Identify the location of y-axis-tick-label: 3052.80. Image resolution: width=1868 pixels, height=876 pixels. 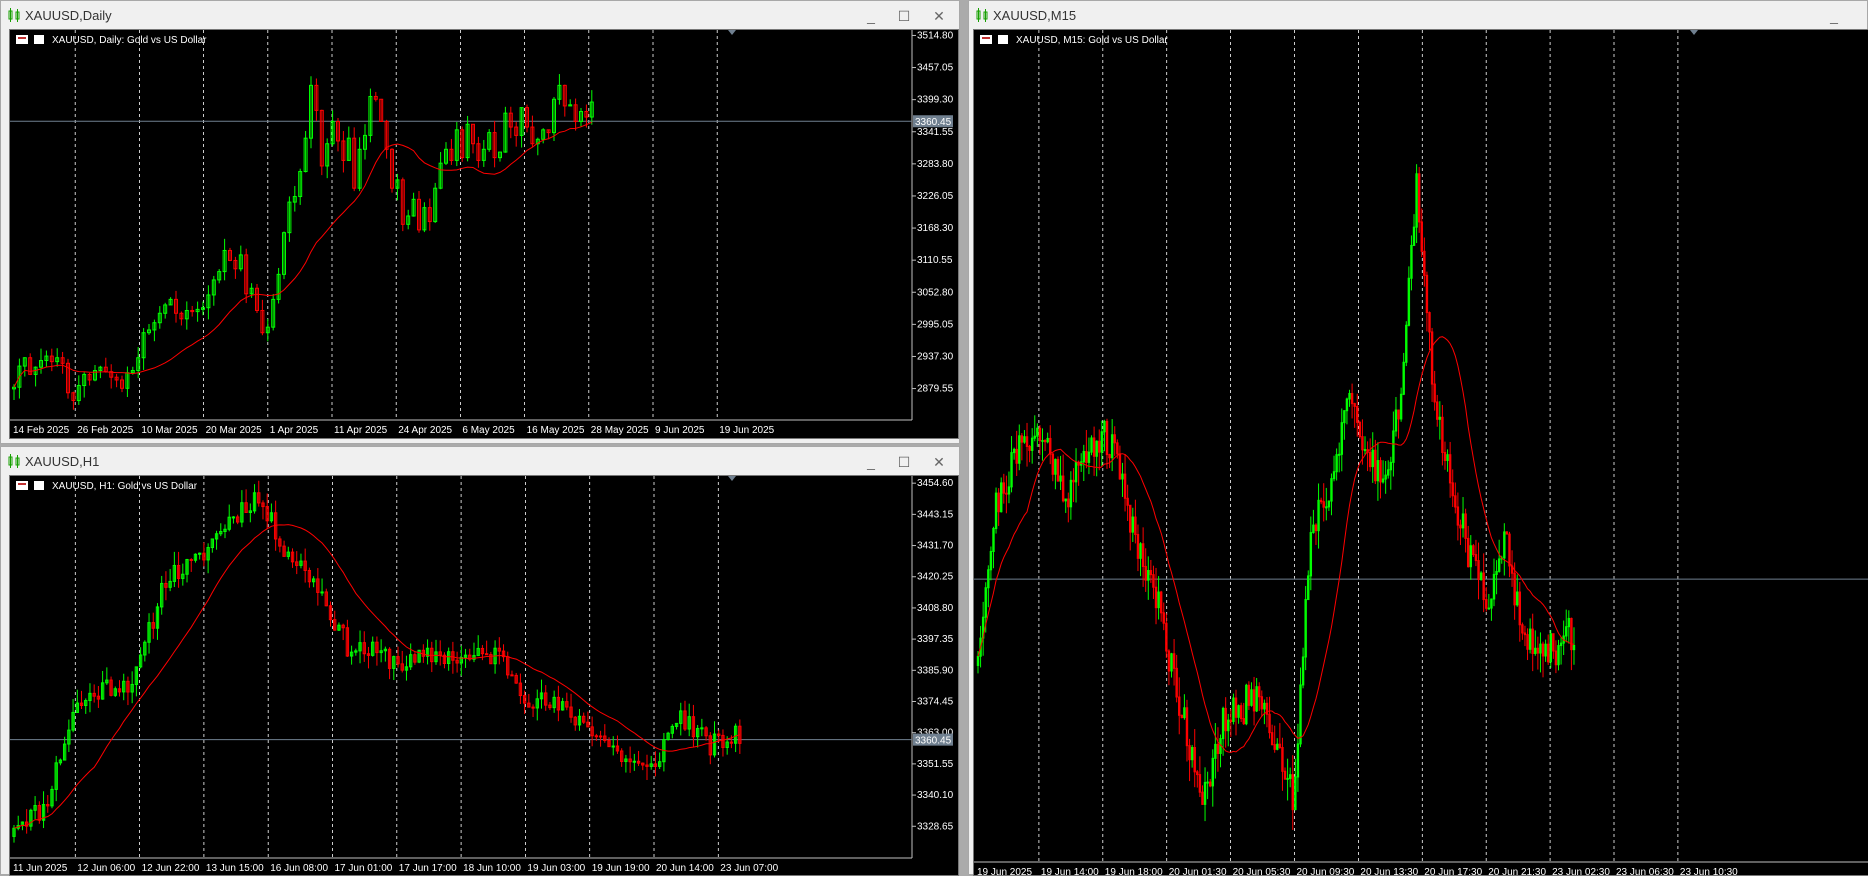
(935, 292).